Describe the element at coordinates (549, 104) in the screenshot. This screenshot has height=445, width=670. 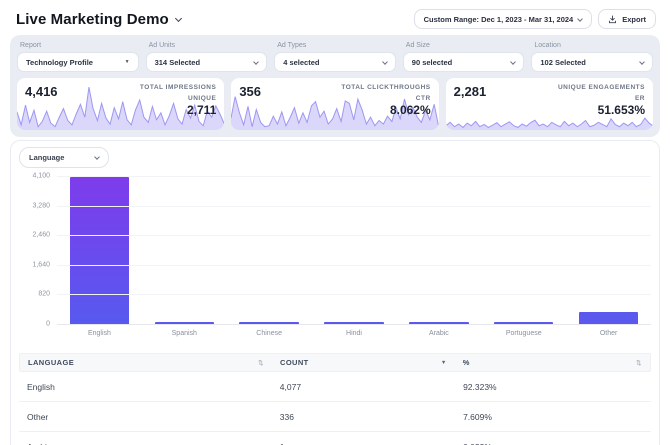
I see `kpi-card: 2,281 UNIQUE ENGAGEMENTS ER 51.653%` at that location.